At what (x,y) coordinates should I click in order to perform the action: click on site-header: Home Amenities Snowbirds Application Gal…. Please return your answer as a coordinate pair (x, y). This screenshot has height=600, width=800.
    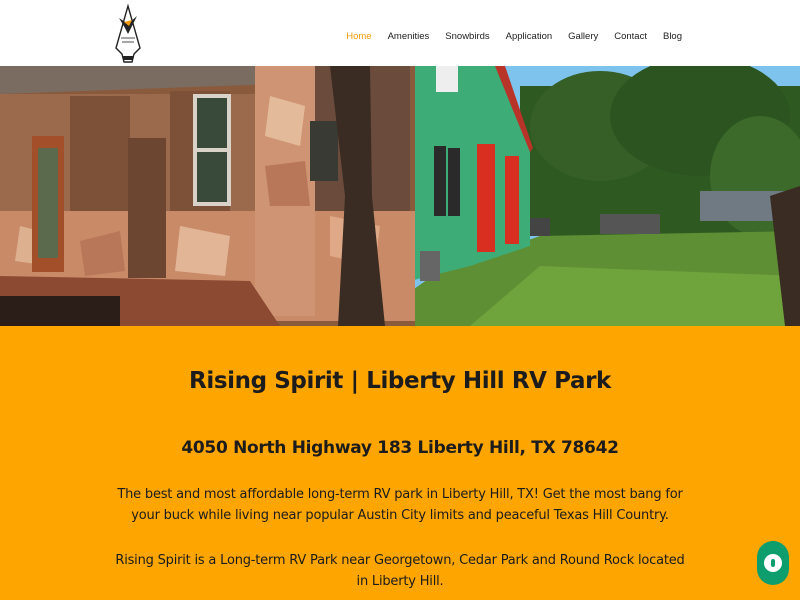
    Looking at the image, I should click on (400, 33).